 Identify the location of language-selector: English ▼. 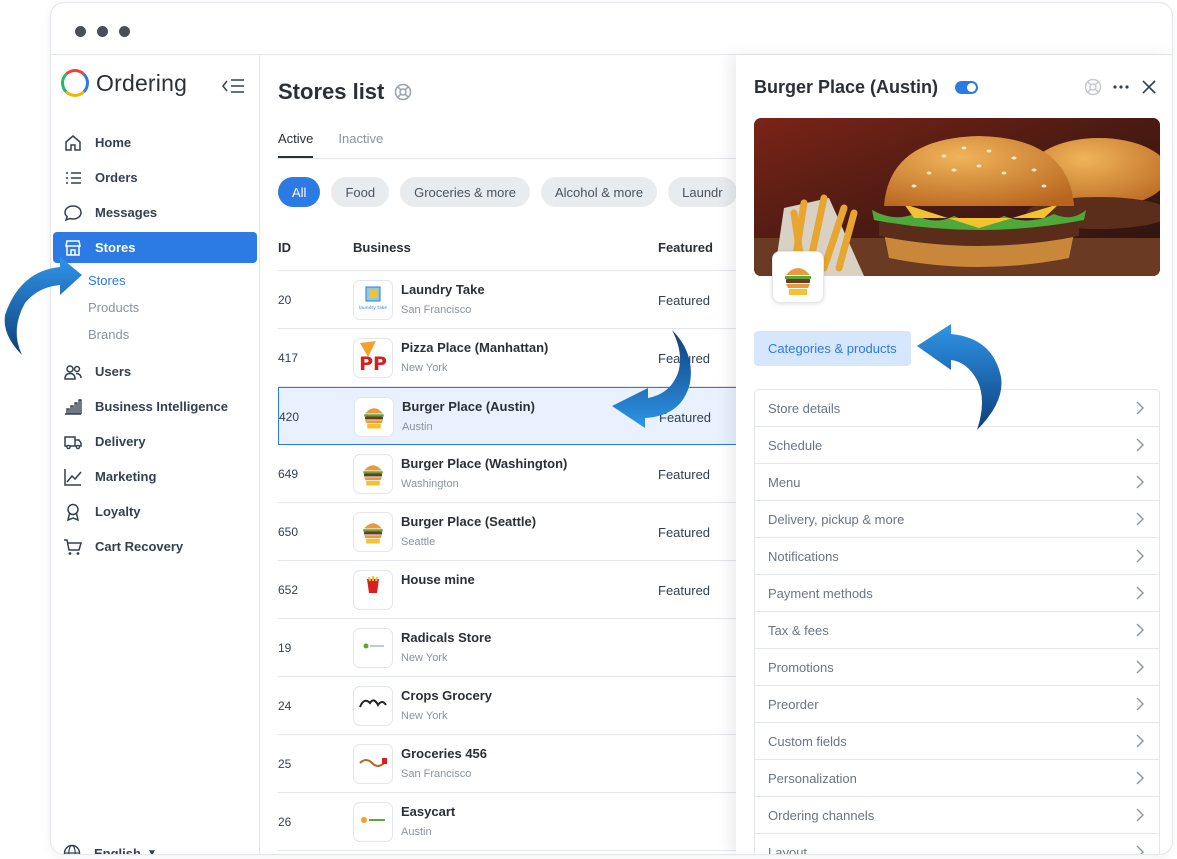
(110, 849).